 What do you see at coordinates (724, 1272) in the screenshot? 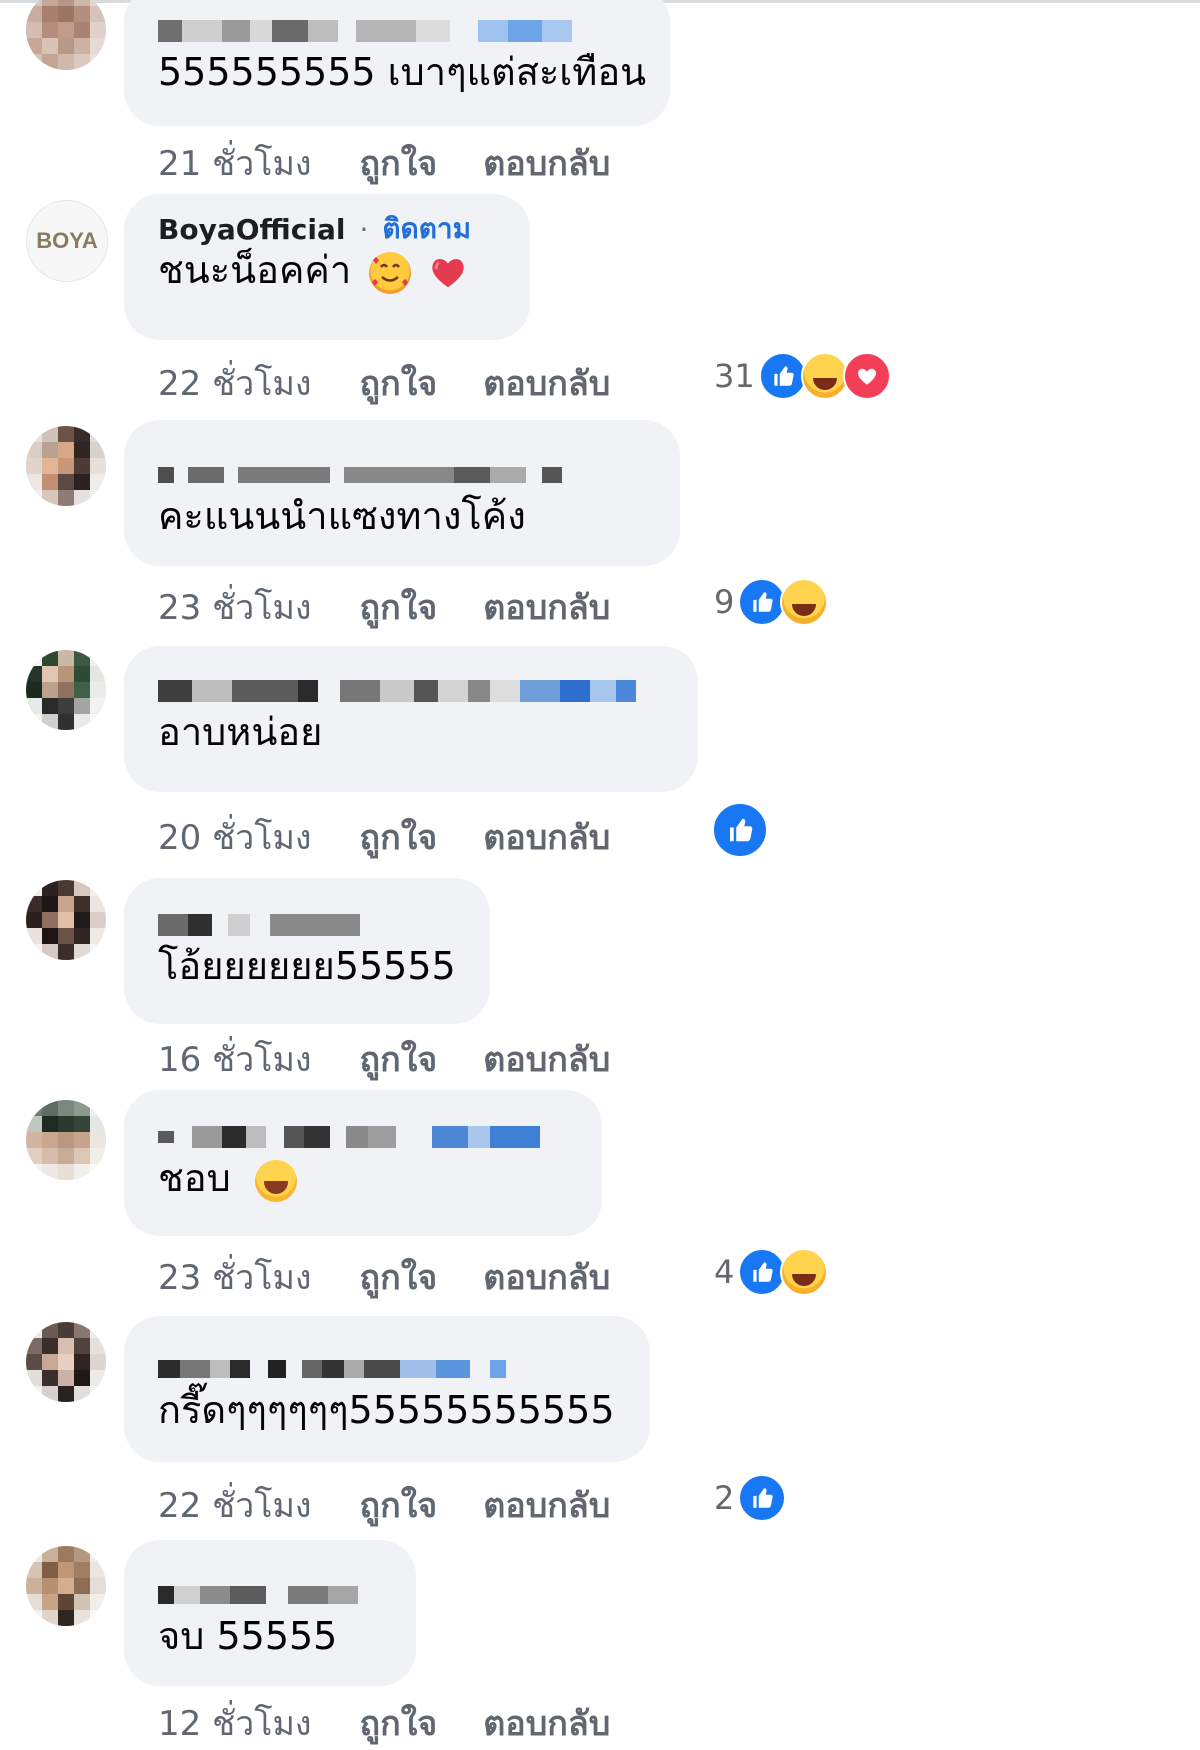
I see `reaction-count: 4` at bounding box center [724, 1272].